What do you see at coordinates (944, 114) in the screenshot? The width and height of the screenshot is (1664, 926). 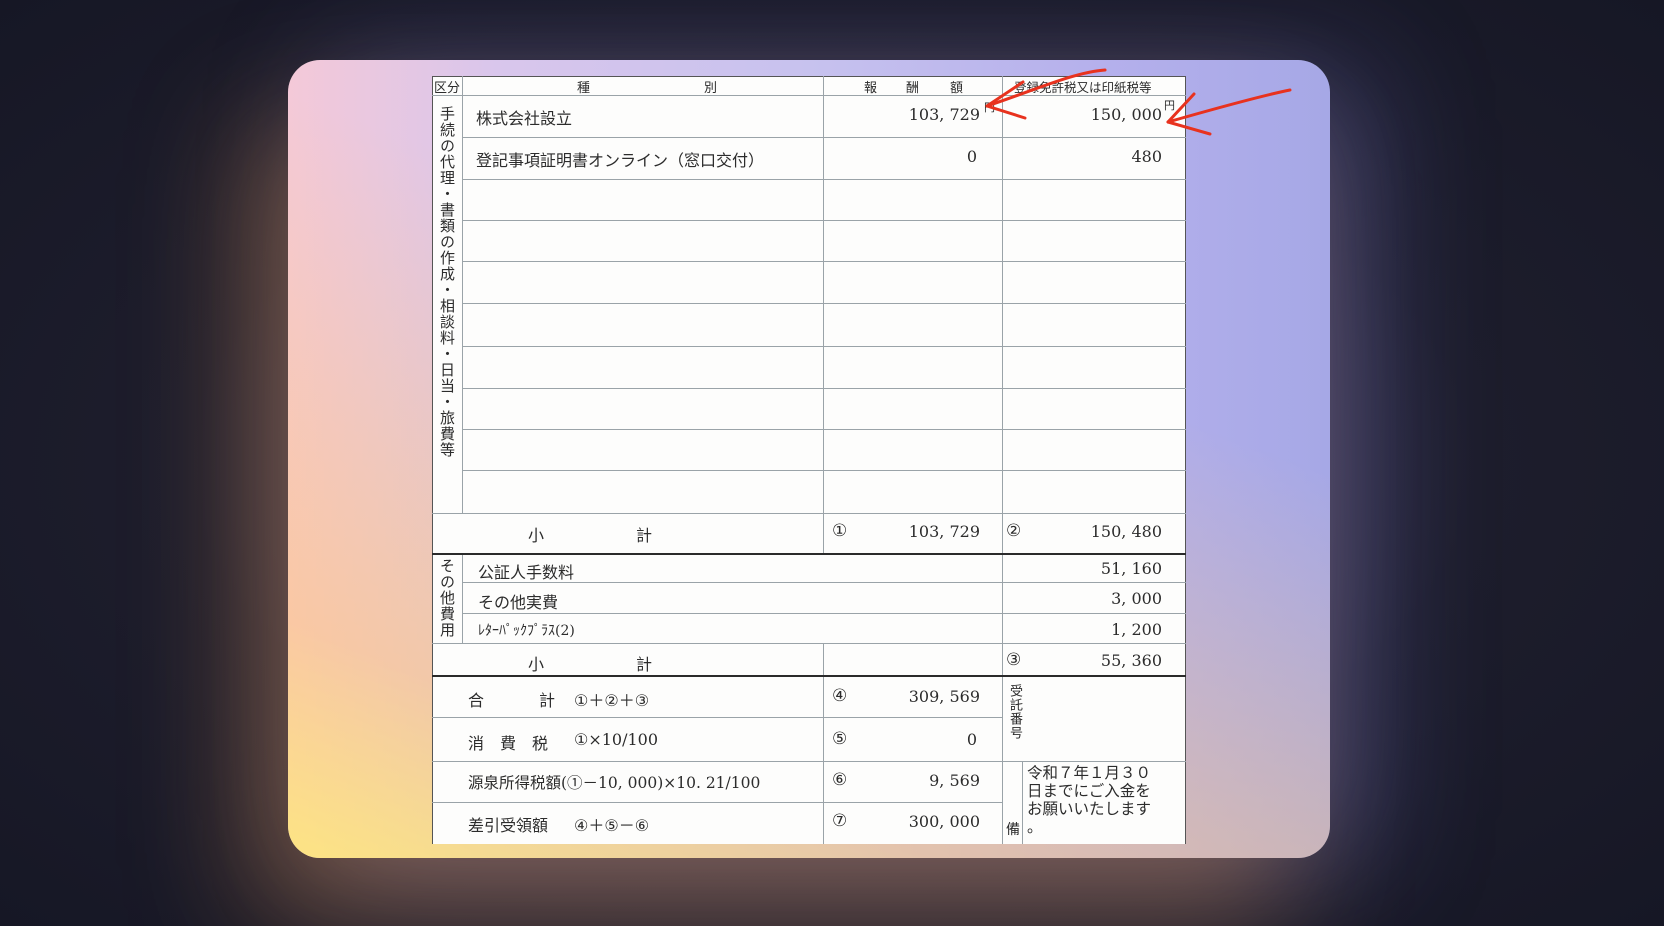 I see `row1-fee: 103, 729` at bounding box center [944, 114].